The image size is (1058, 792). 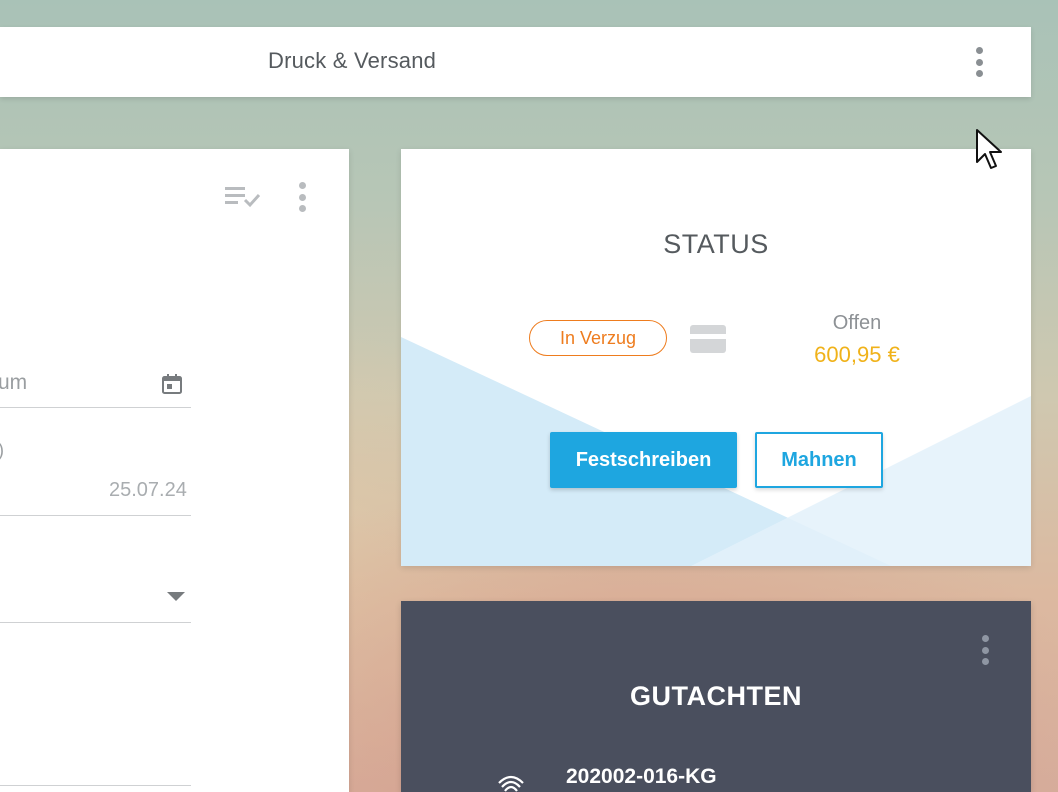 What do you see at coordinates (176, 596) in the screenshot?
I see `dropdown-arrow-icon` at bounding box center [176, 596].